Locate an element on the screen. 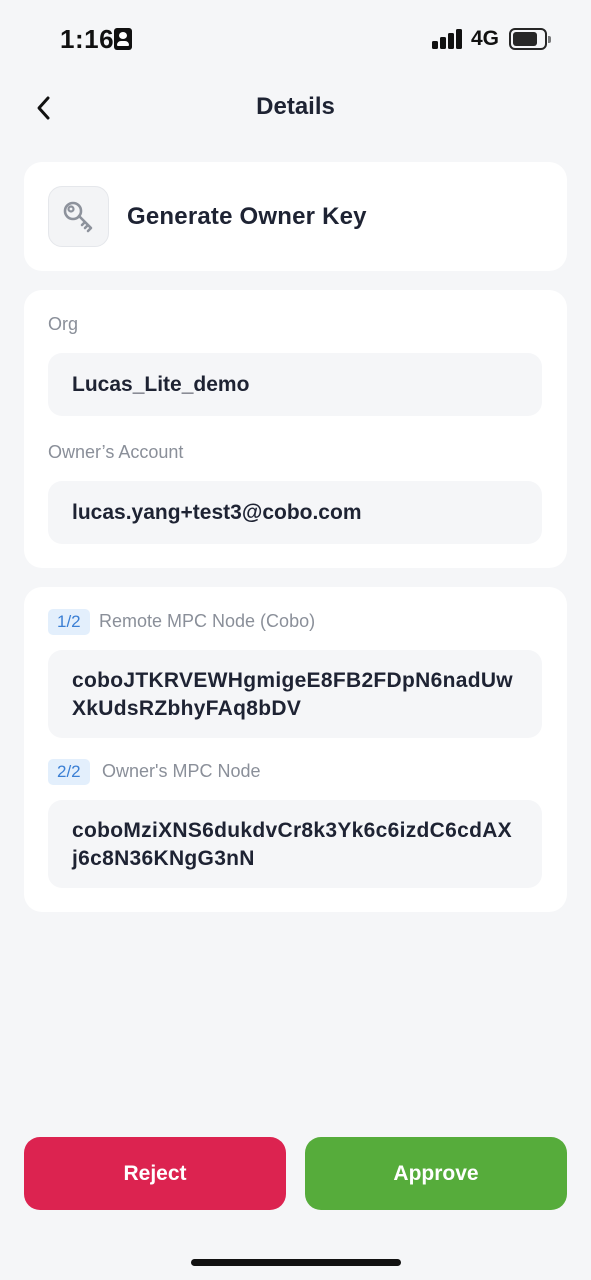  reject-button: Reject is located at coordinates (155, 1173).